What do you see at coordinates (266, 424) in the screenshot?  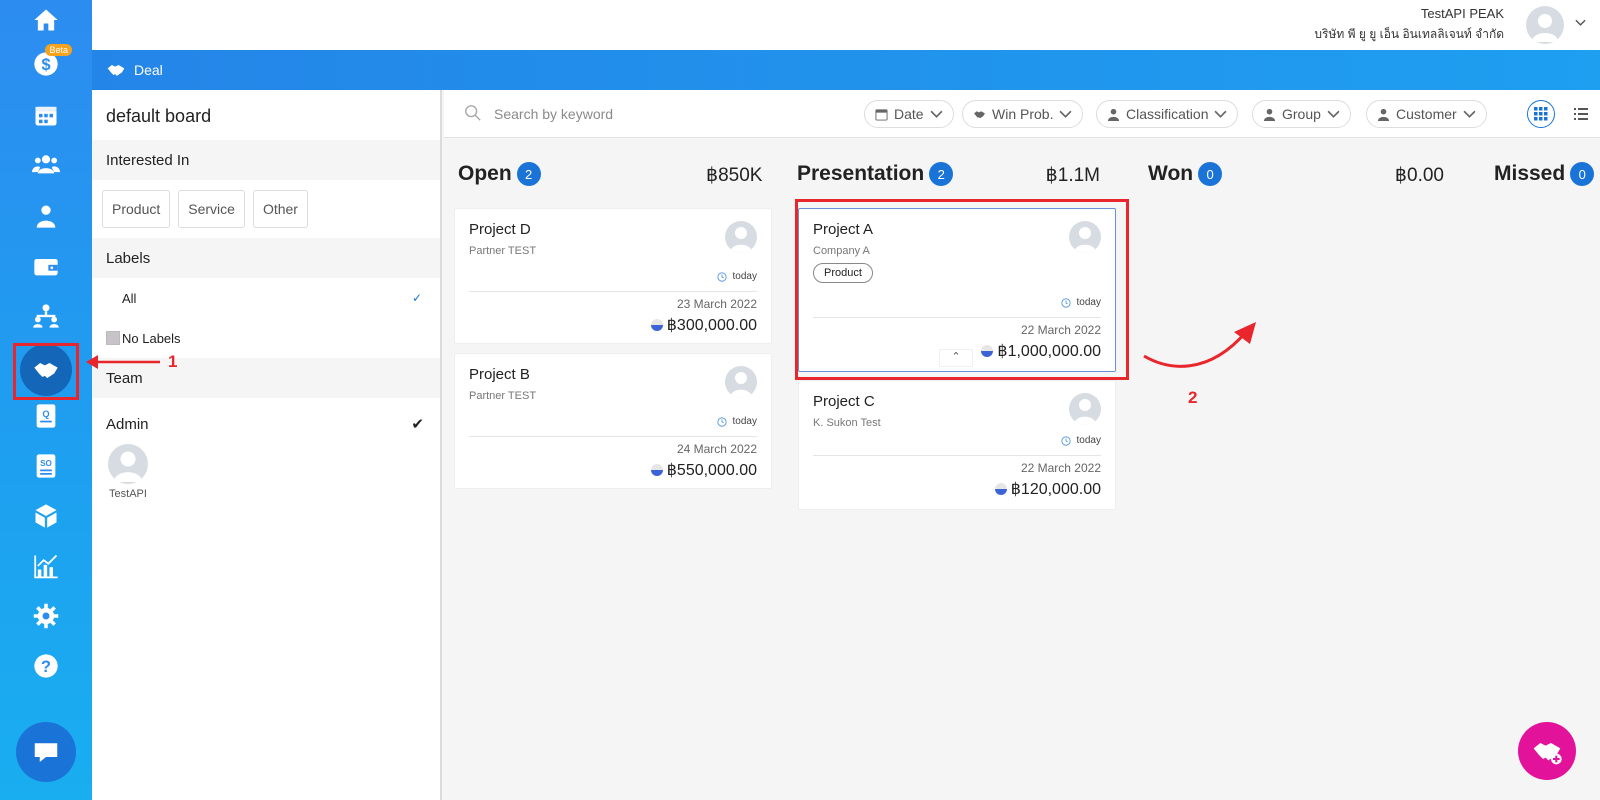 I see `team-admin-row: Admin ✔` at bounding box center [266, 424].